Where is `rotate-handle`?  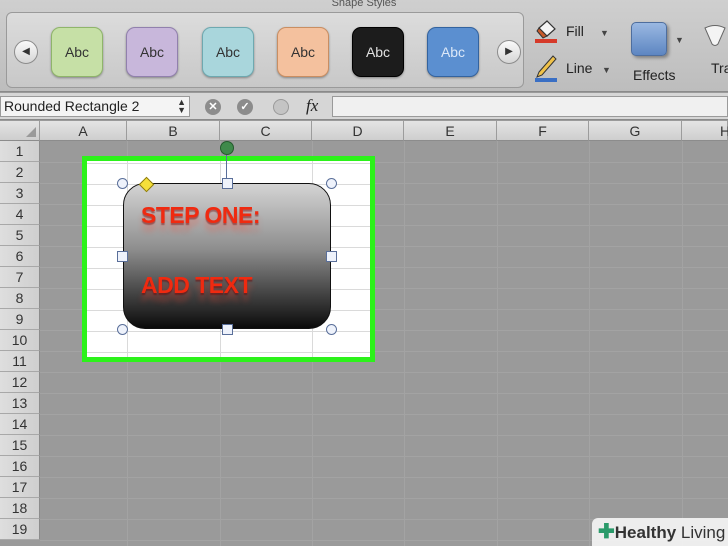 rotate-handle is located at coordinates (227, 148).